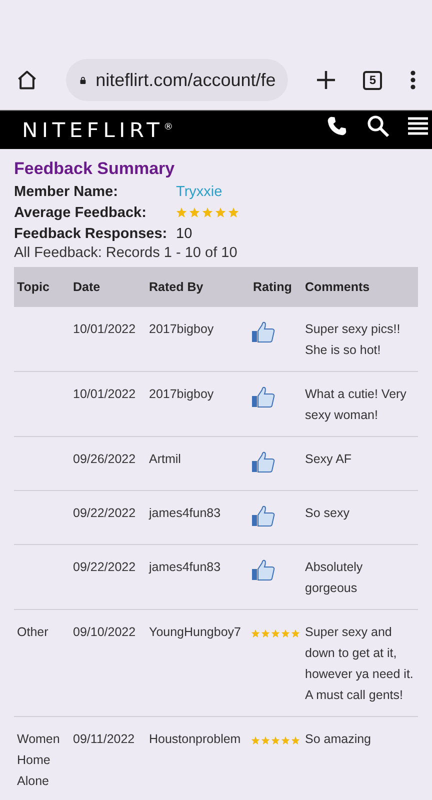  I want to click on phone-icon, so click(337, 126).